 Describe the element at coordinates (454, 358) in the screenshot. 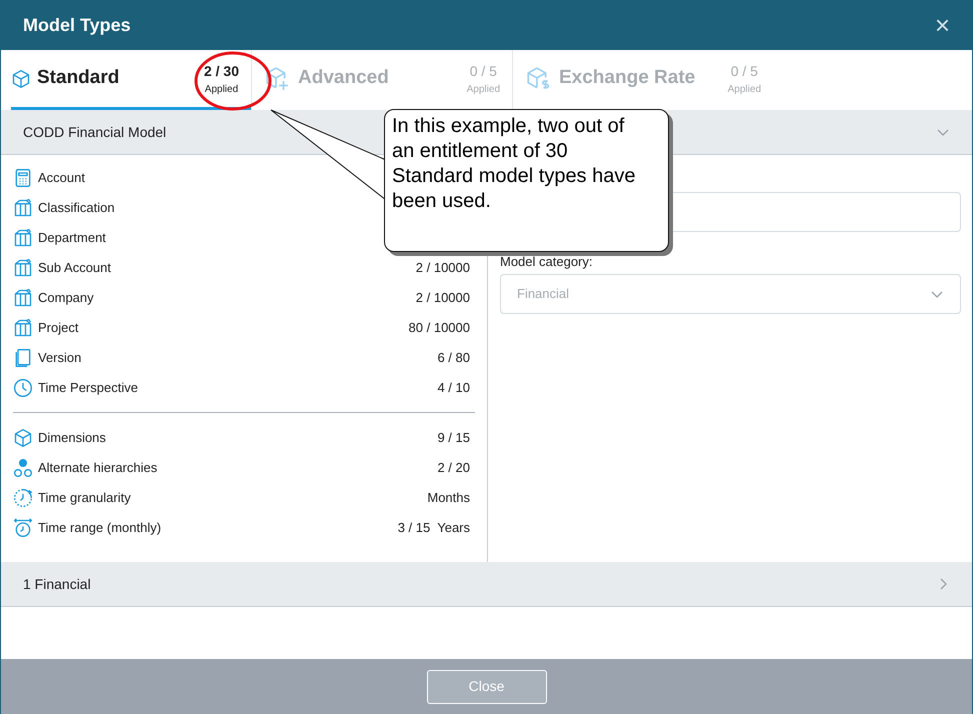

I see `item-value: 6 / 80` at that location.